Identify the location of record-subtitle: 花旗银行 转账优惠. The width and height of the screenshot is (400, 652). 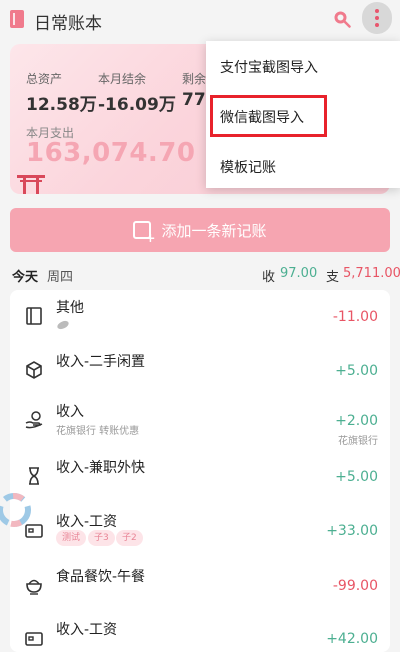
(98, 431).